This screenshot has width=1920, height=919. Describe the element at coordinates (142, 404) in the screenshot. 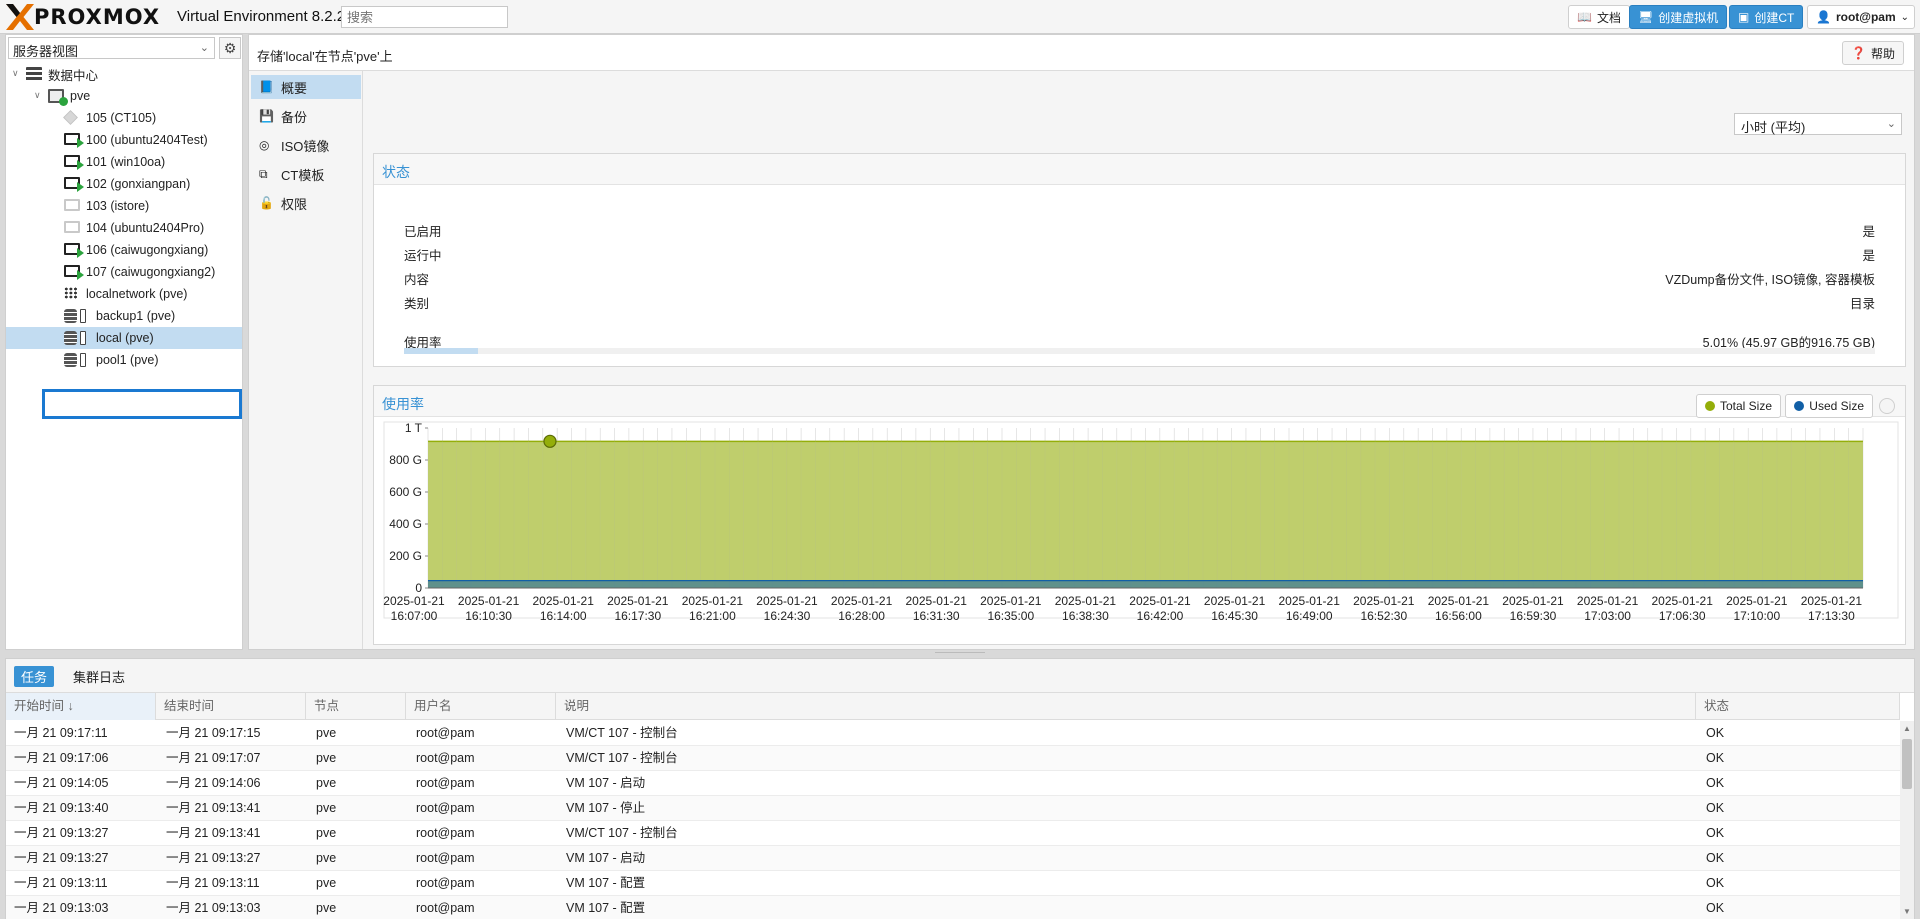

I see `highlight-box` at that location.